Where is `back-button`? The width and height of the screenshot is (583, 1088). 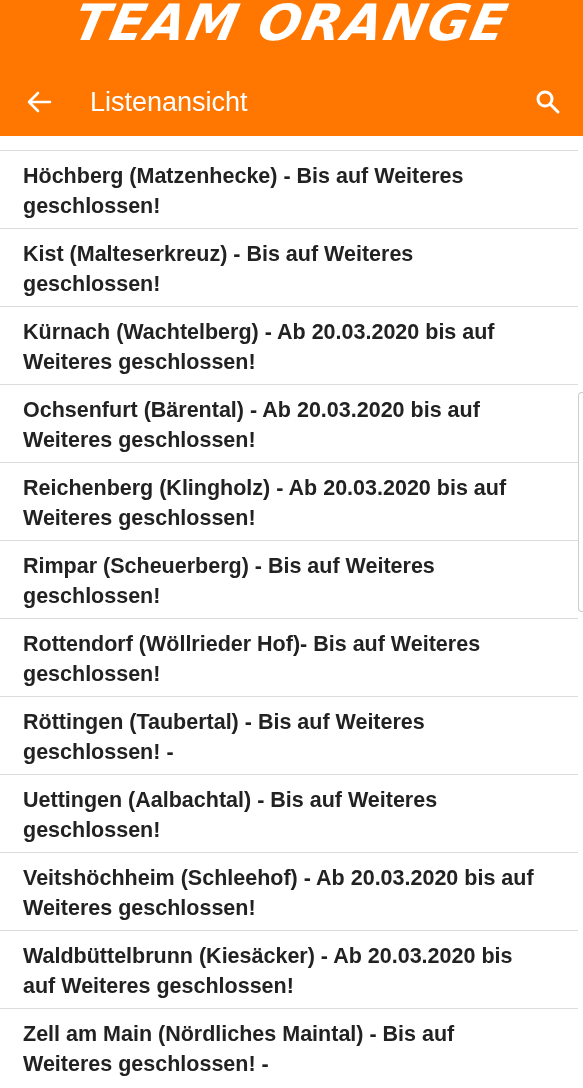
back-button is located at coordinates (39, 102).